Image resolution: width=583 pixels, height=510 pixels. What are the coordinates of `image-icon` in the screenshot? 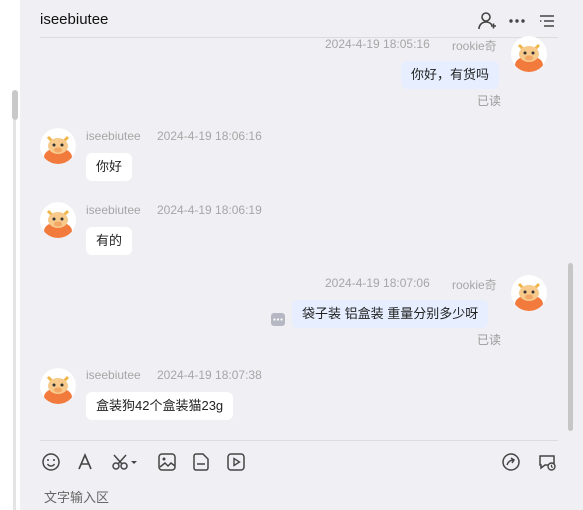 It's located at (167, 462).